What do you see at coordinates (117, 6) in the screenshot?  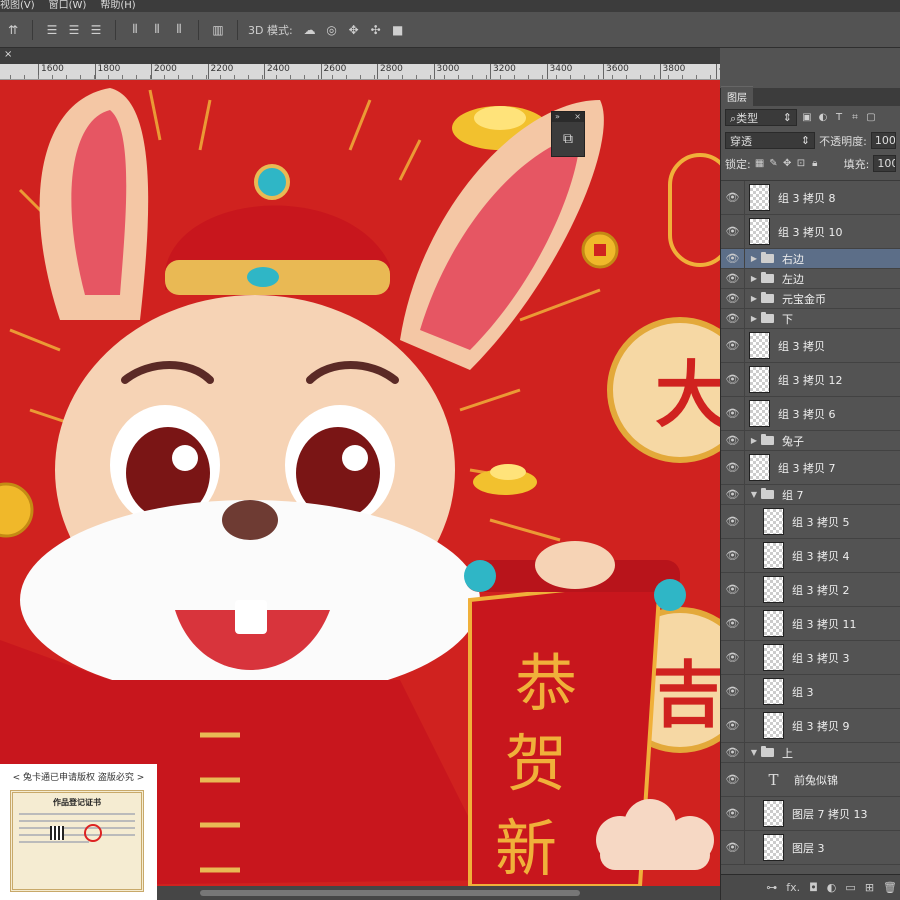 I see `menu-item: 帮助(H)` at bounding box center [117, 6].